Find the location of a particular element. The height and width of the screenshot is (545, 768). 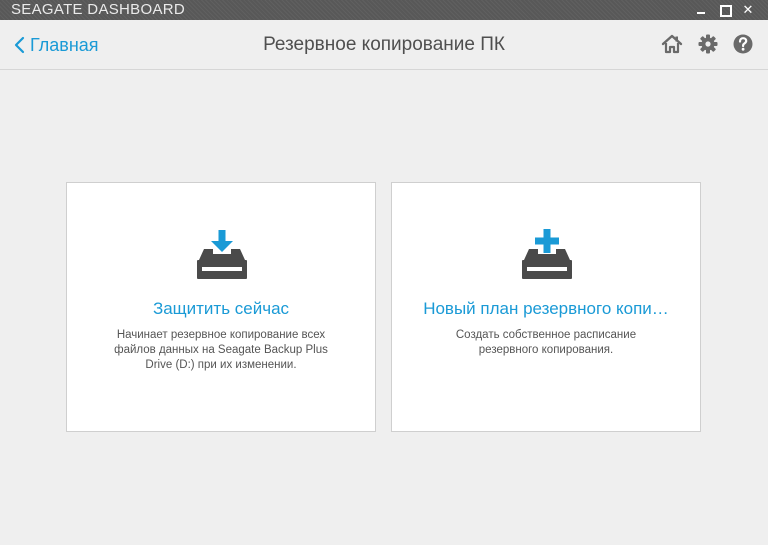

add-plan-icon is located at coordinates (547, 254).